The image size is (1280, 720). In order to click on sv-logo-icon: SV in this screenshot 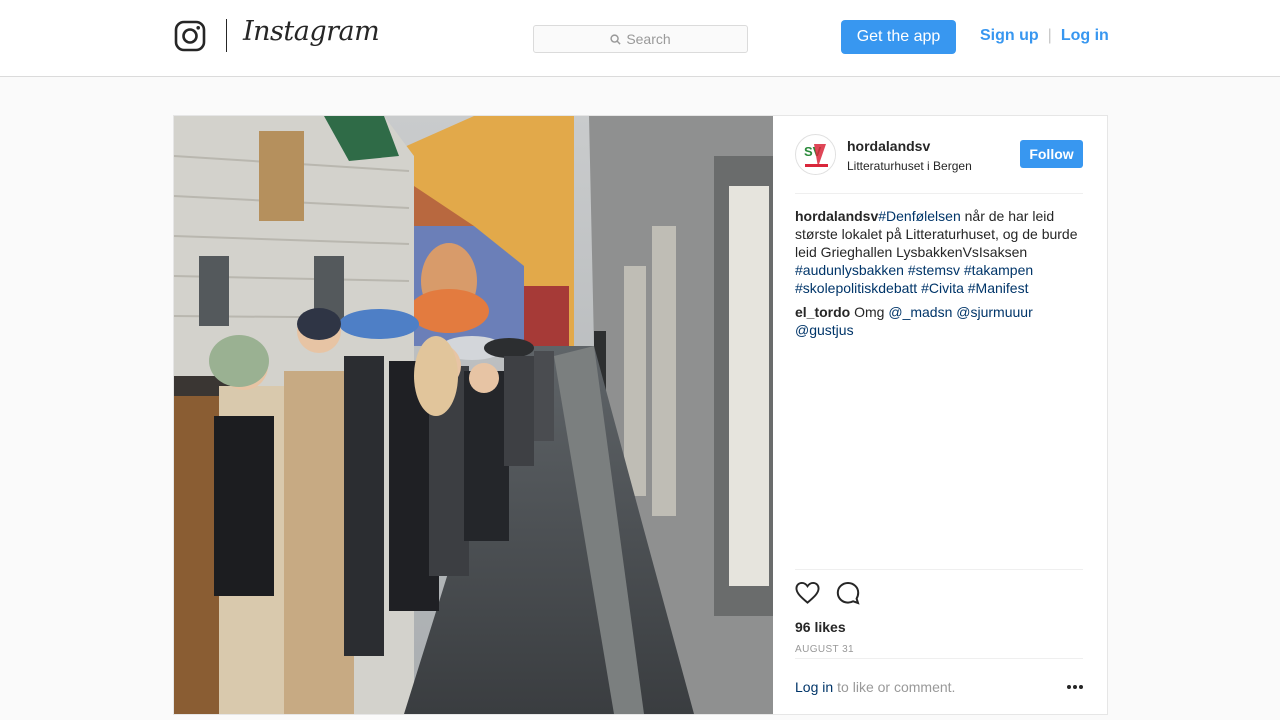, I will do `click(815, 154)`.